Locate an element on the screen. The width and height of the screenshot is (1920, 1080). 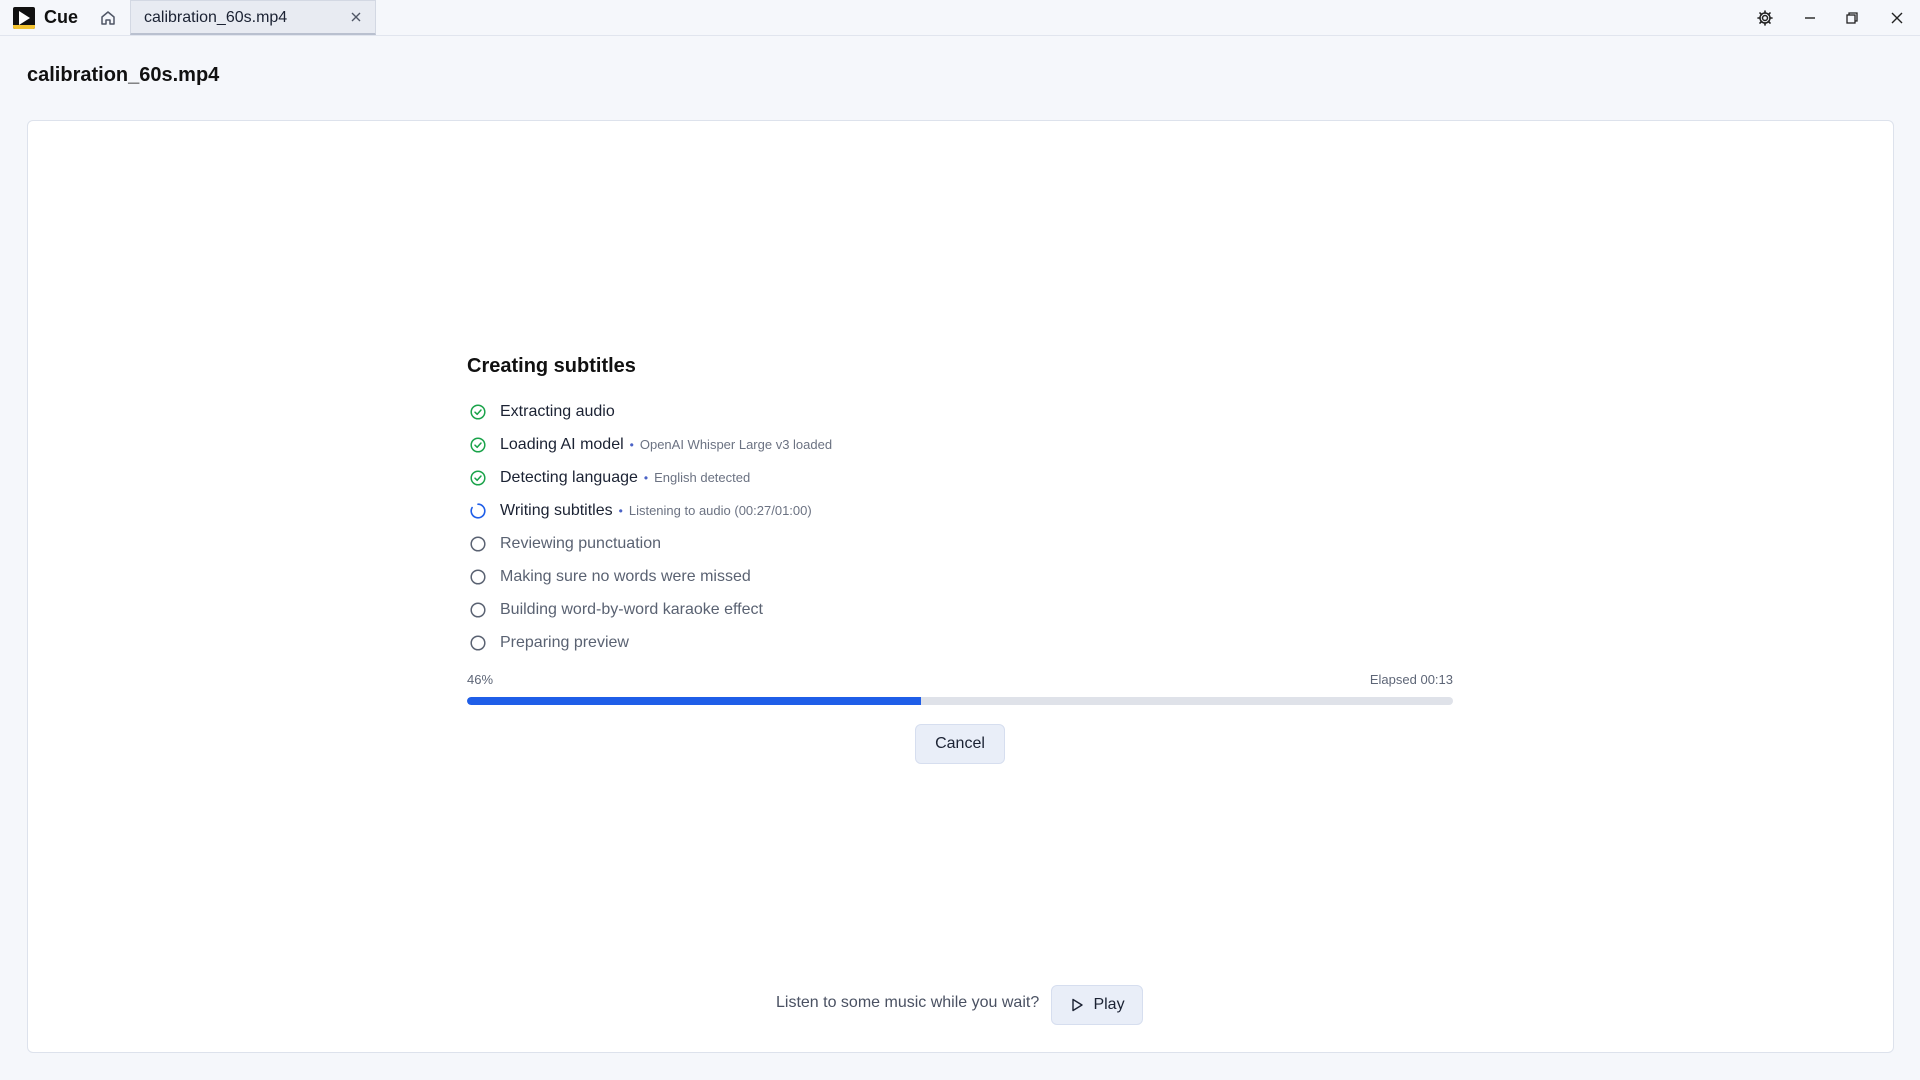
home-icon is located at coordinates (108, 18).